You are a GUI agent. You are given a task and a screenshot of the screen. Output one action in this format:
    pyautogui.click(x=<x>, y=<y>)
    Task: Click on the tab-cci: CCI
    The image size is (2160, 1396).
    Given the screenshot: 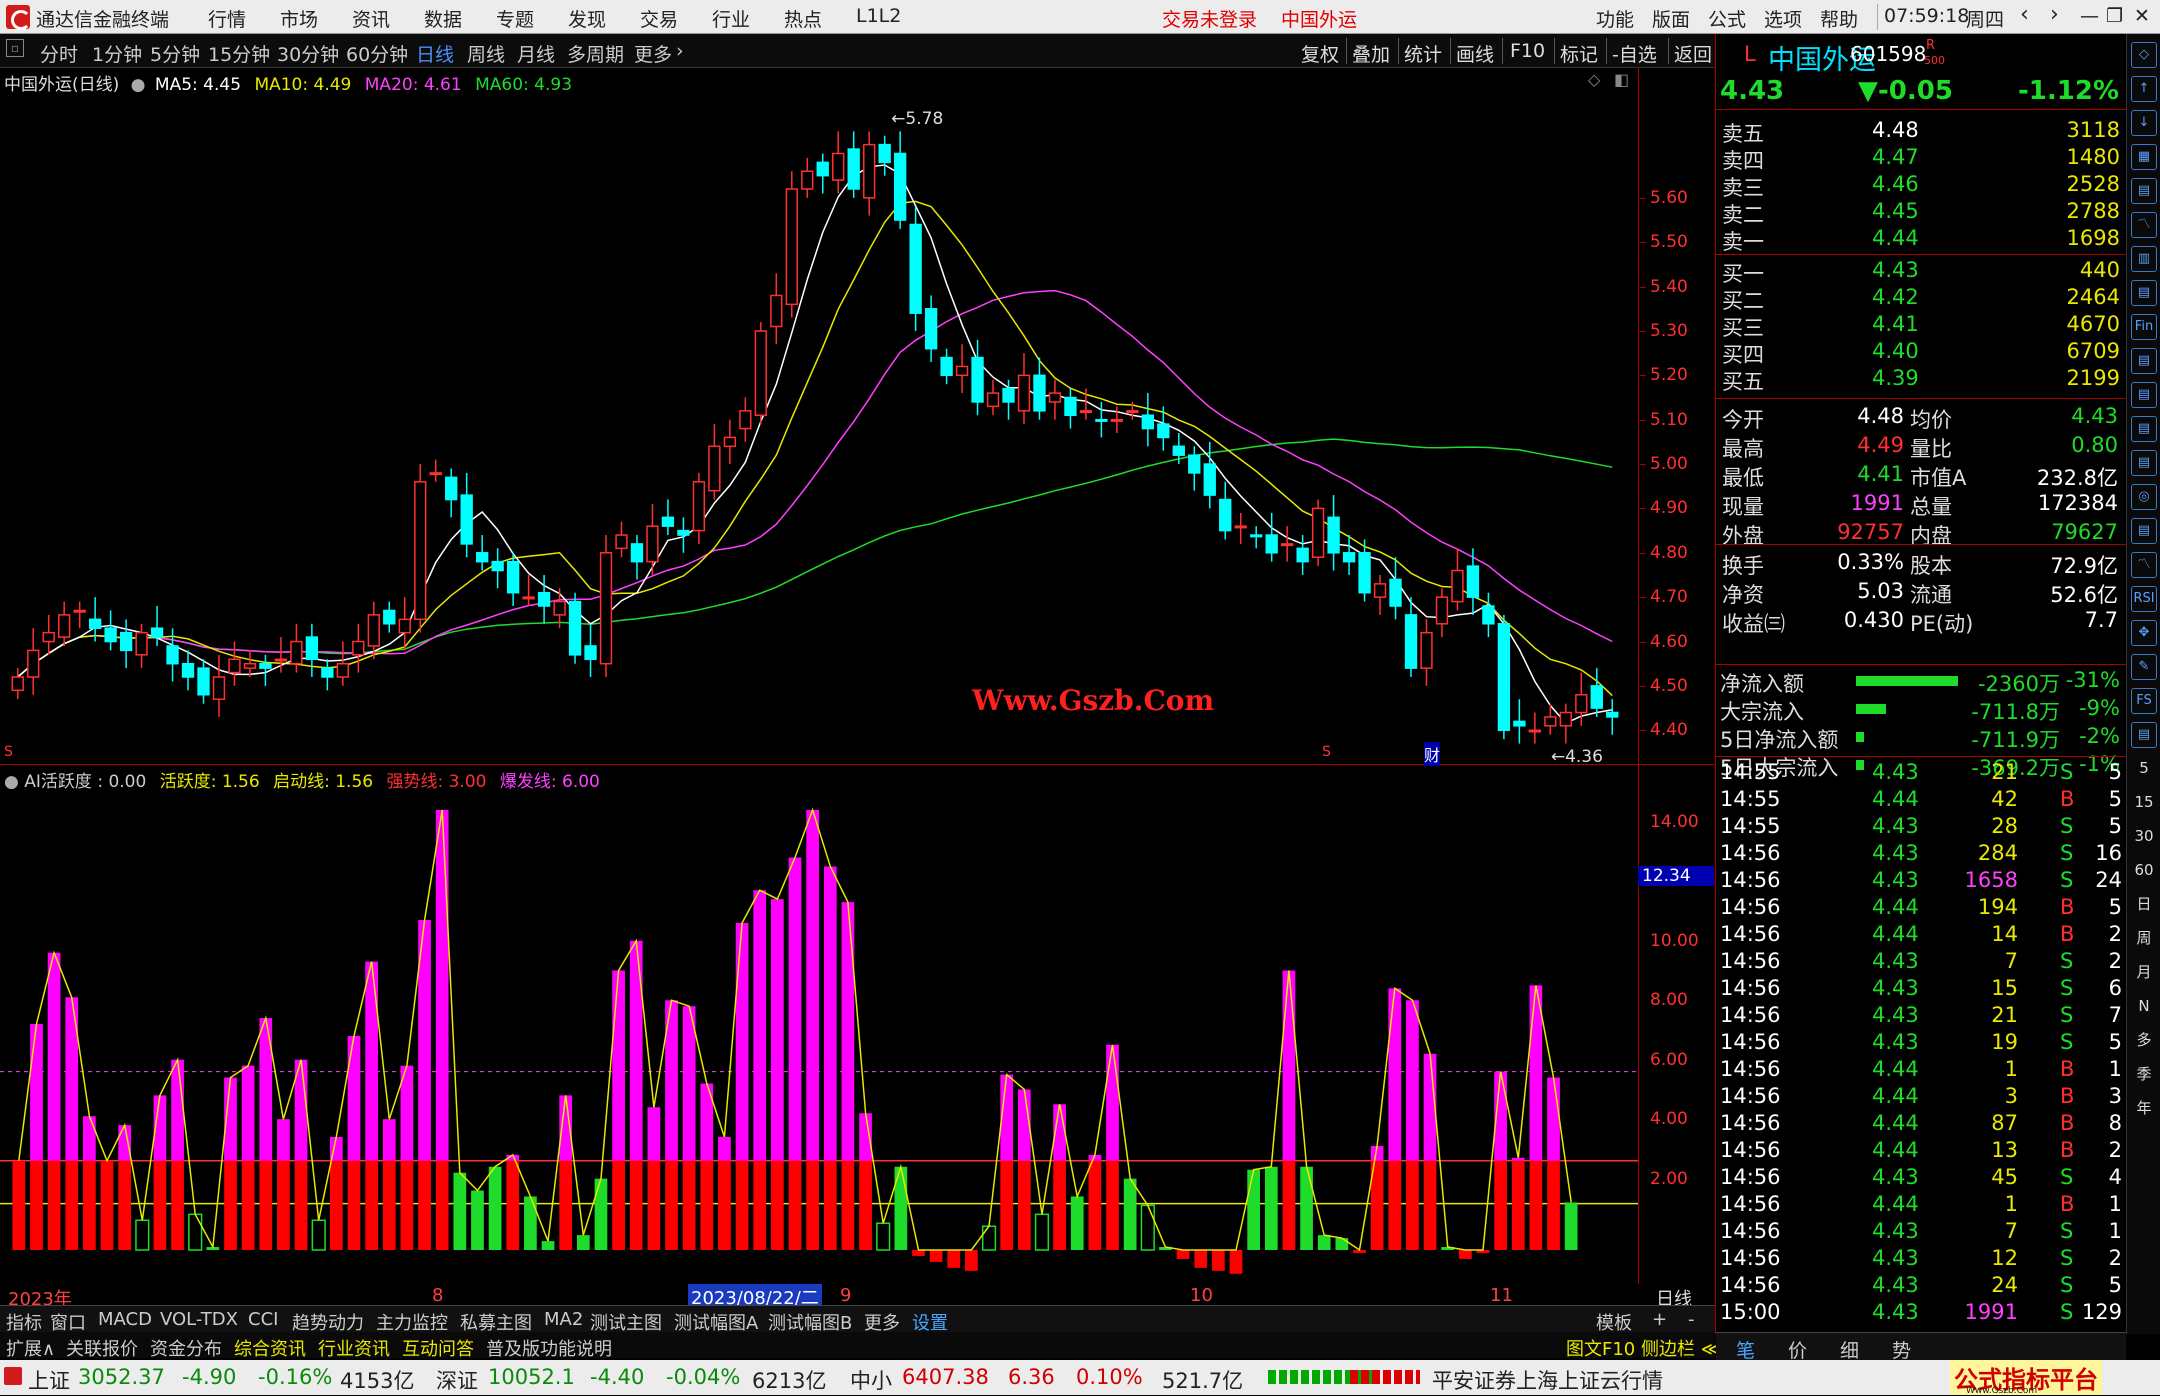 What is the action you would take?
    pyautogui.click(x=263, y=1319)
    